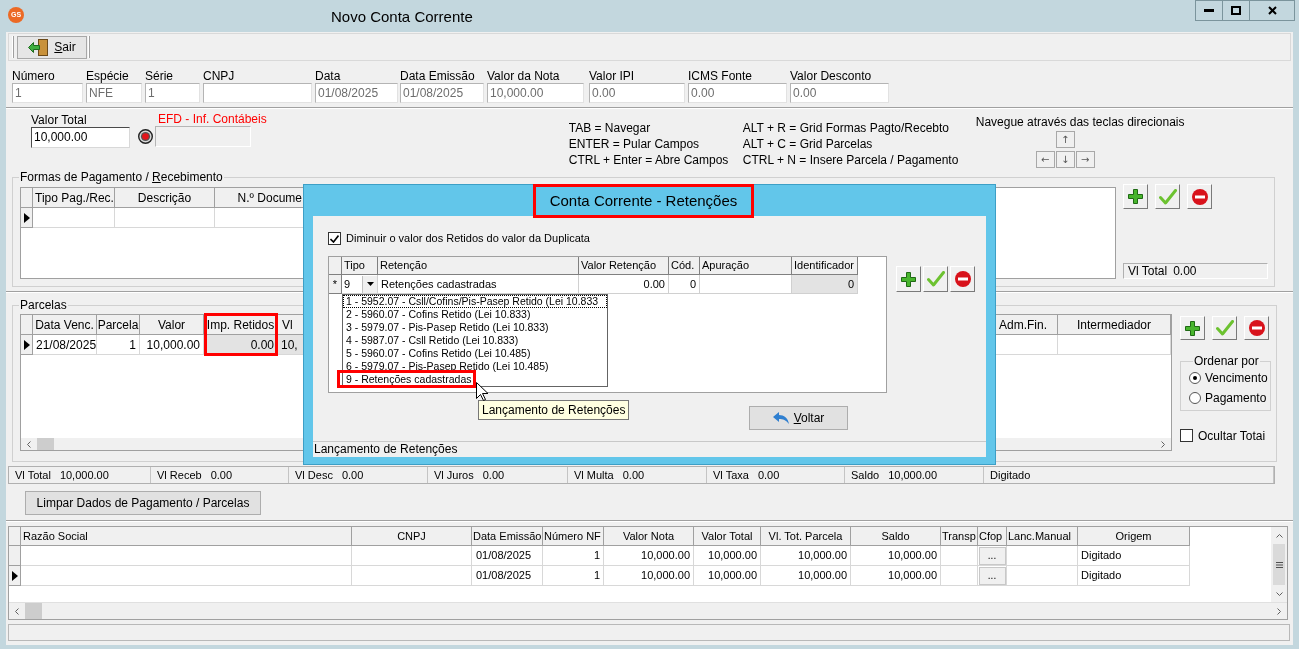  What do you see at coordinates (259, 198) in the screenshot?
I see `column-header: N.º Docume` at bounding box center [259, 198].